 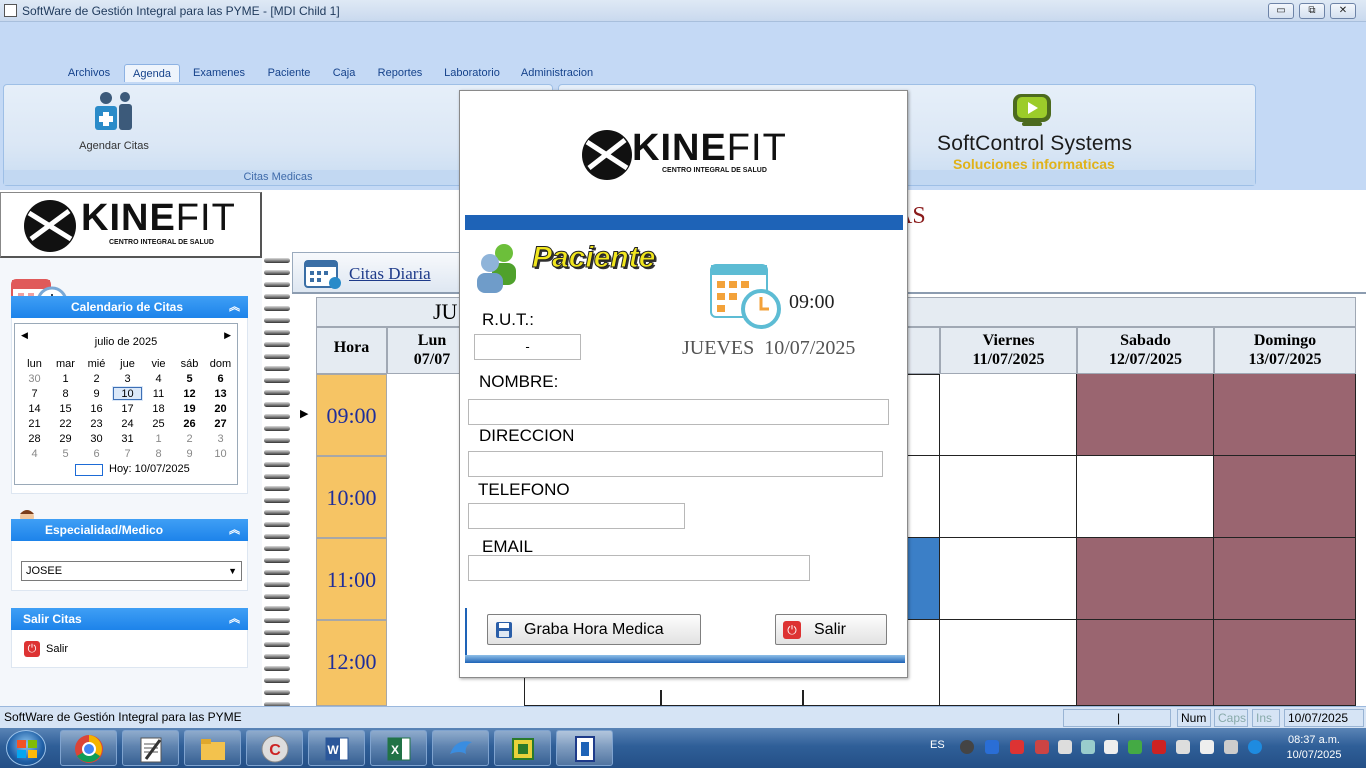 What do you see at coordinates (527, 347) in the screenshot?
I see `rut-input: -` at bounding box center [527, 347].